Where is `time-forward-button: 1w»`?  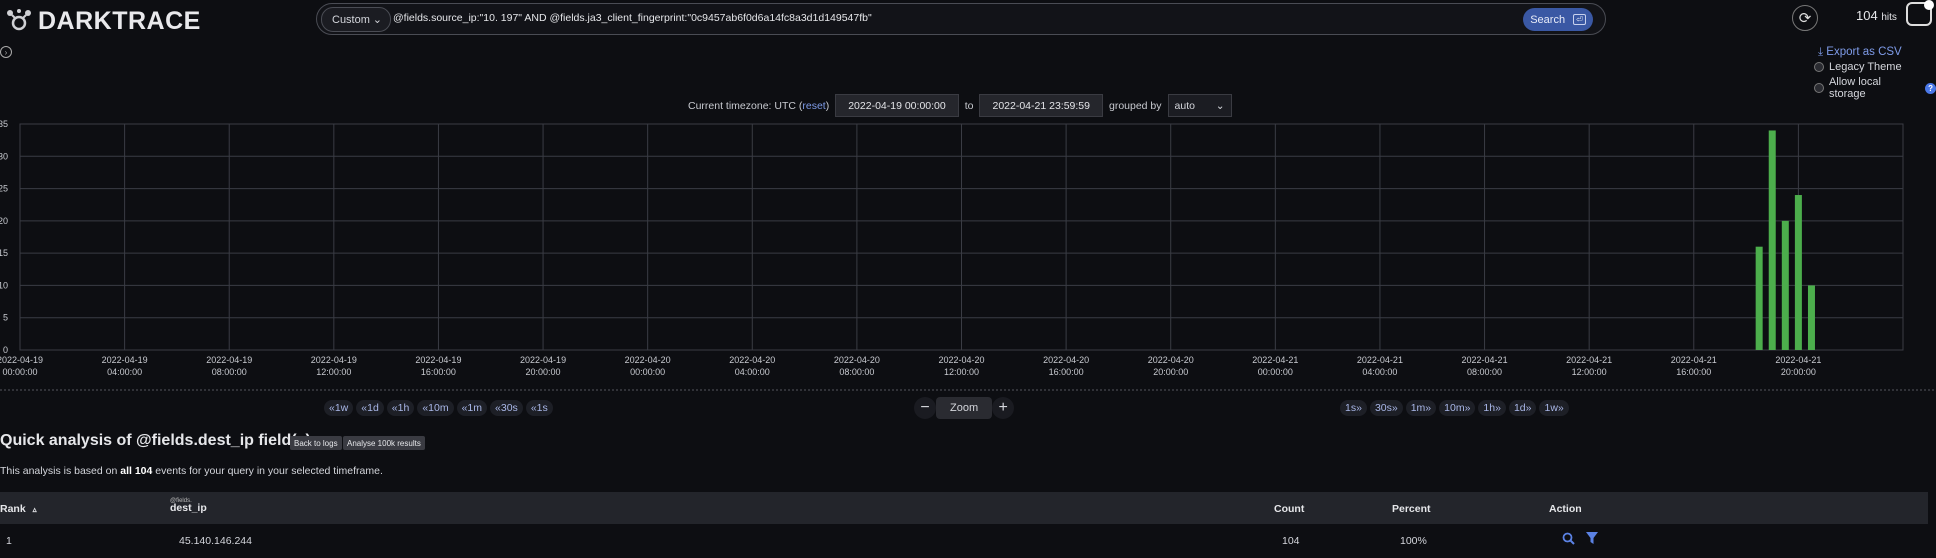
time-forward-button: 1w» is located at coordinates (1554, 408).